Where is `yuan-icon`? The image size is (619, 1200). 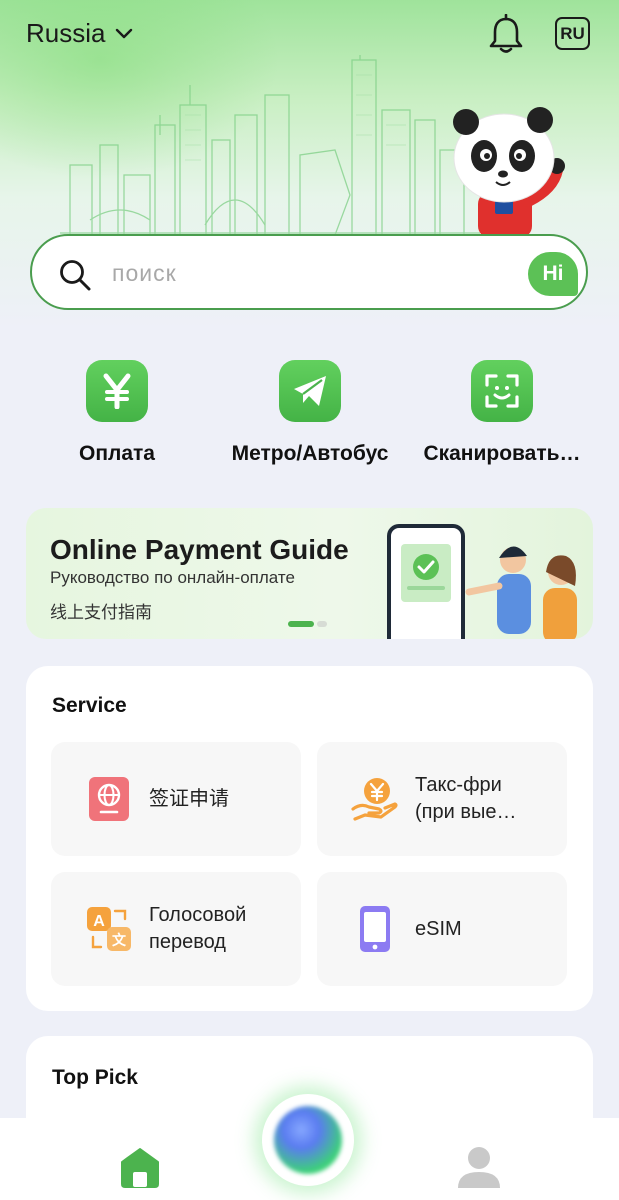 yuan-icon is located at coordinates (117, 391).